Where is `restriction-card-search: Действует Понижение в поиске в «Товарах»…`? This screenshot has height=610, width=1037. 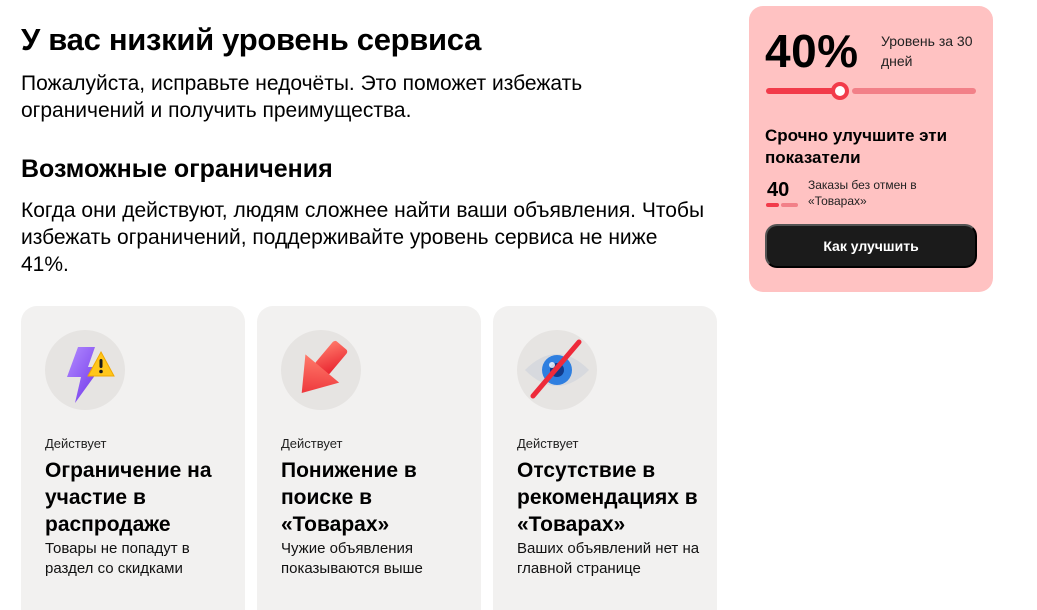 restriction-card-search: Действует Понижение в поиске в «Товарах»… is located at coordinates (369, 458).